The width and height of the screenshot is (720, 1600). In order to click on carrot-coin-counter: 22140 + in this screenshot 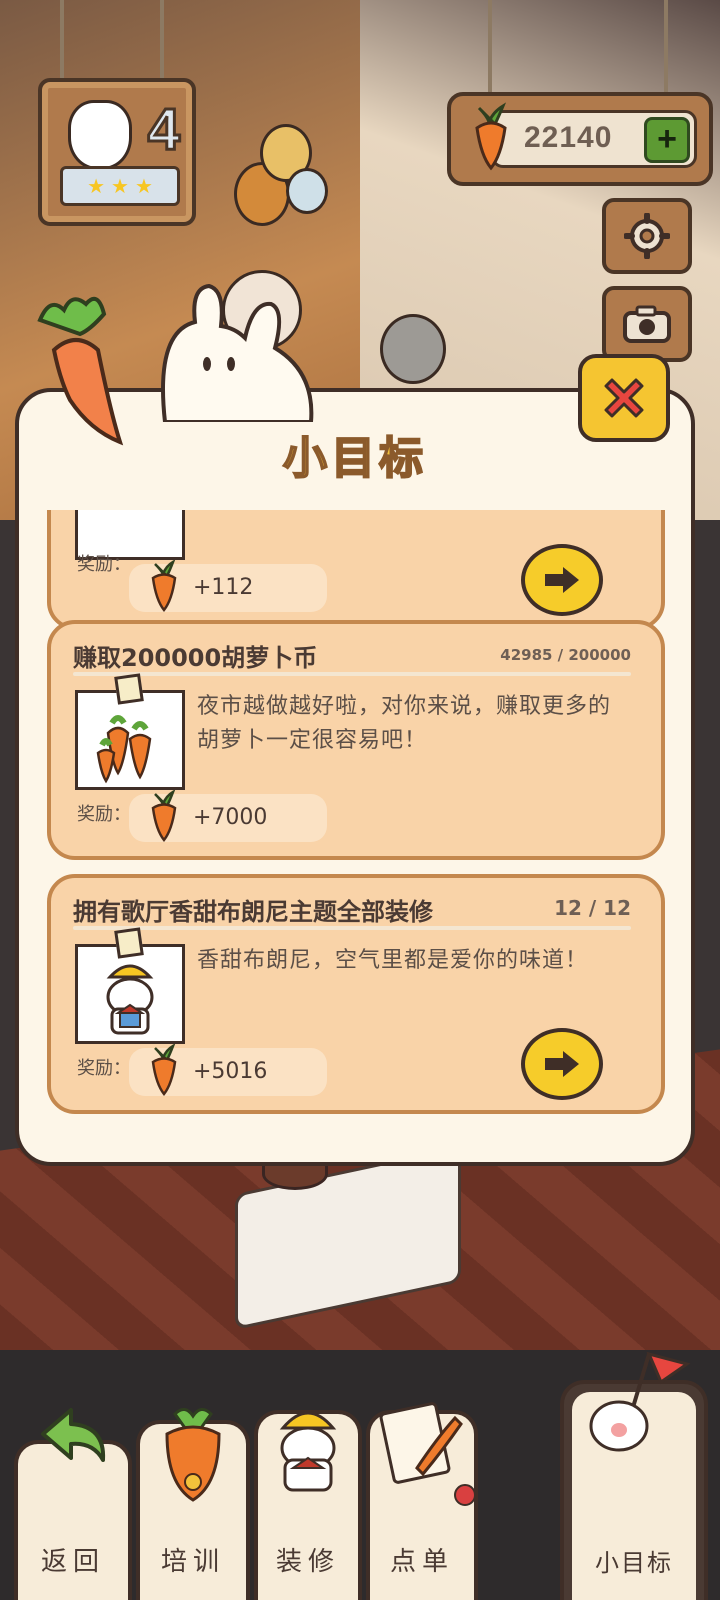, I will do `click(580, 139)`.